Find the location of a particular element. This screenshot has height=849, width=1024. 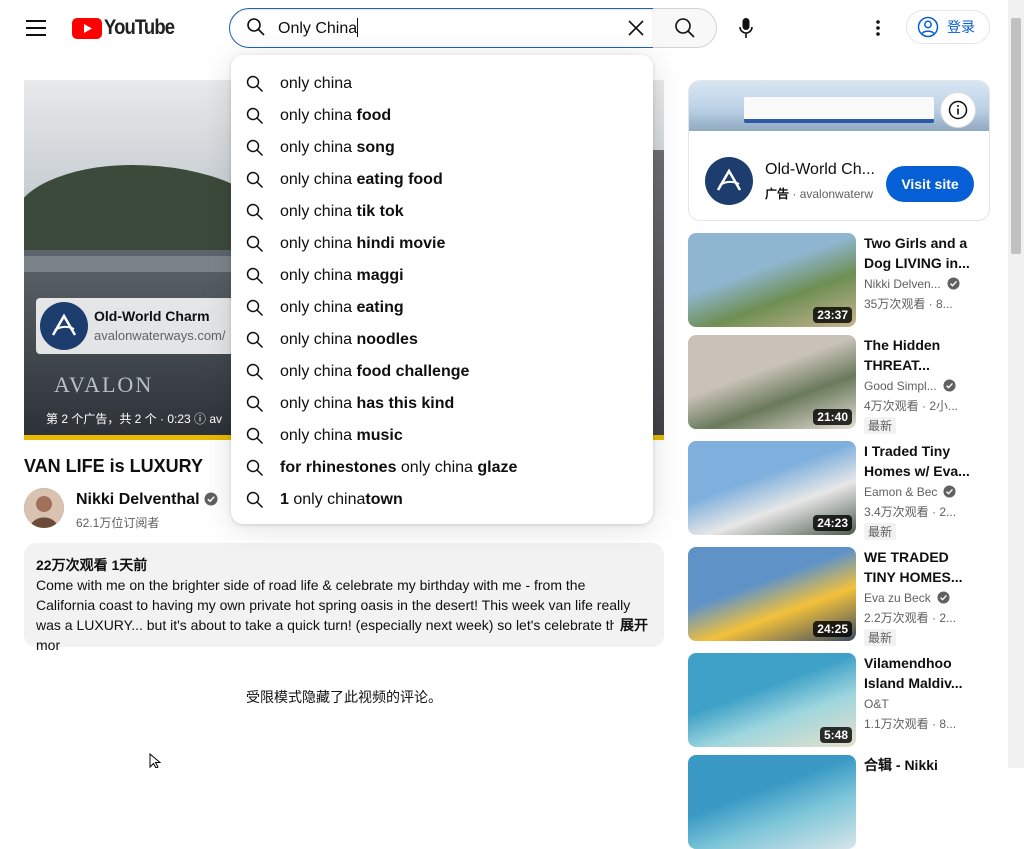

info-icon is located at coordinates (958, 110).